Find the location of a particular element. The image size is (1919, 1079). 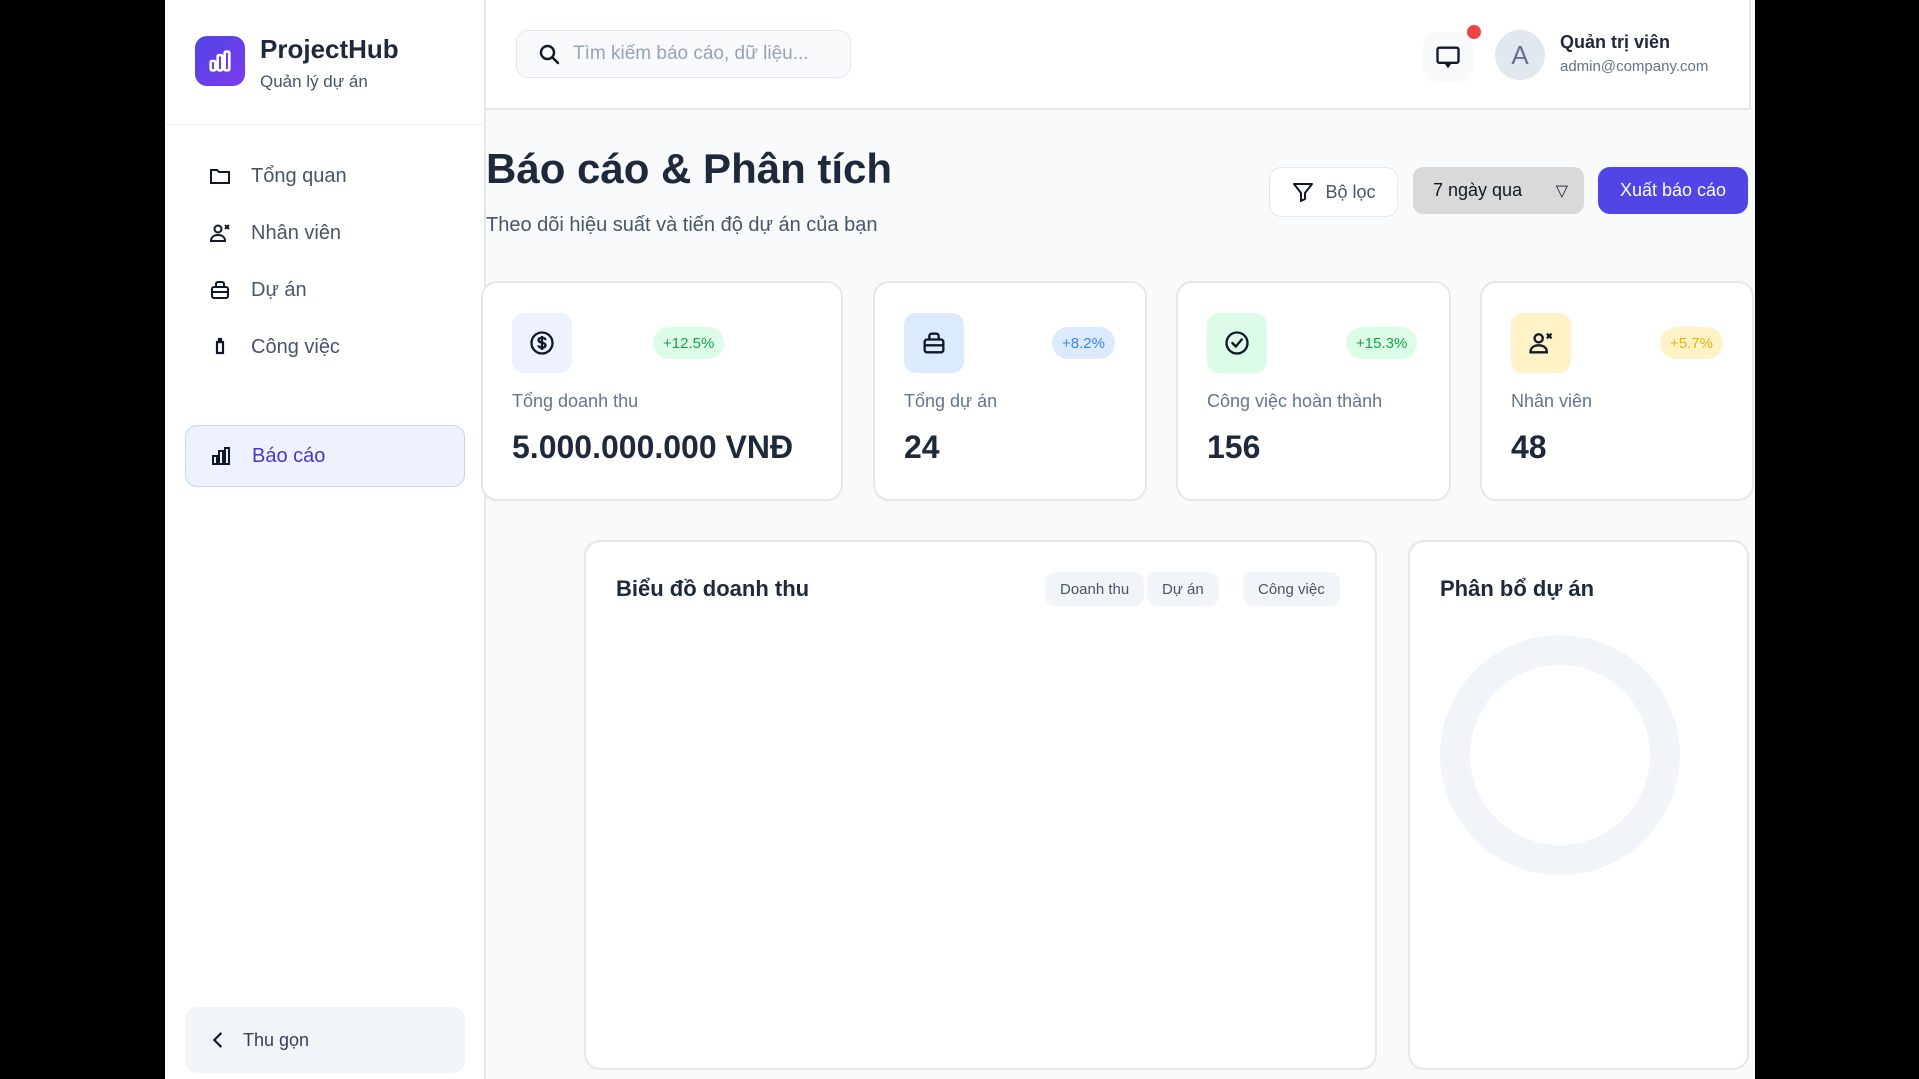

stat-card-tasks: +15.3% Công việc hoàn thành 156 is located at coordinates (1313, 391).